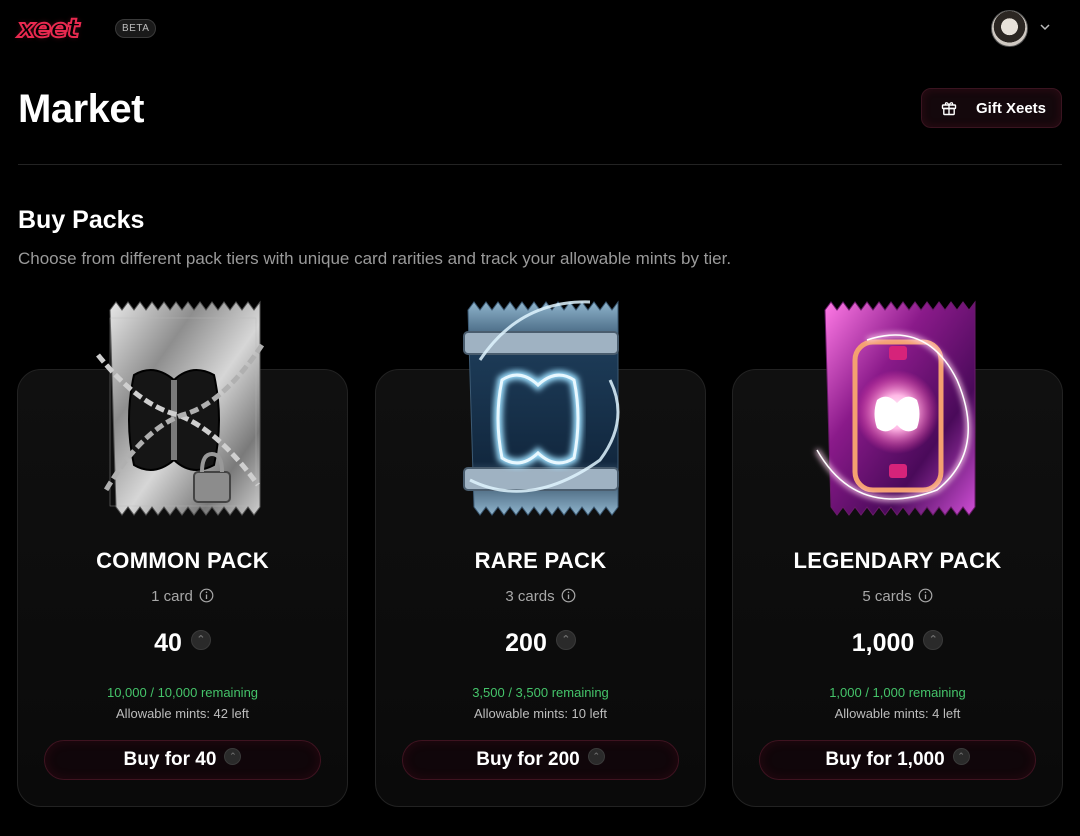  I want to click on price-value: 1,000, so click(883, 643).